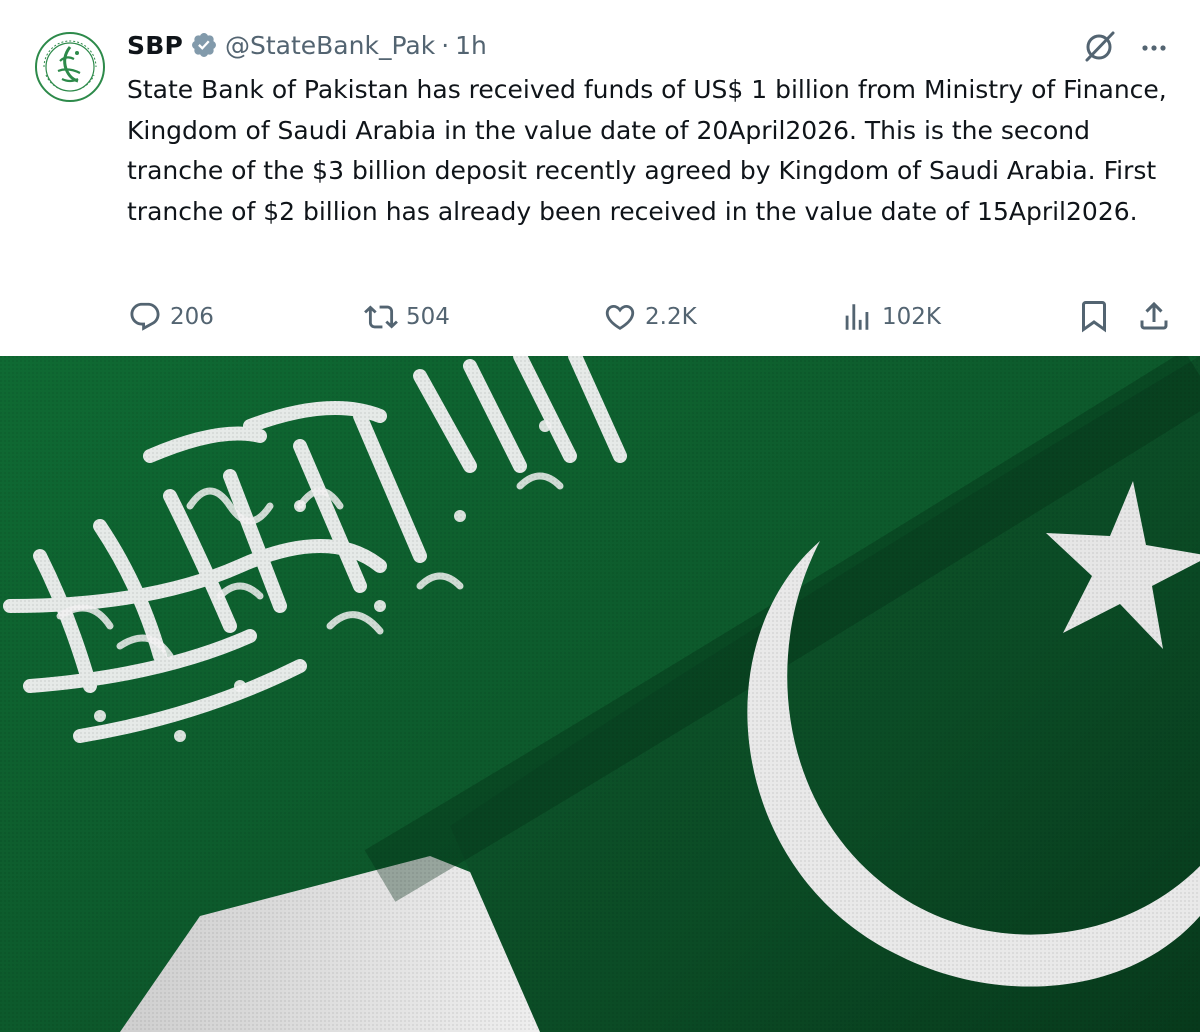  I want to click on repost-count: 504, so click(428, 317).